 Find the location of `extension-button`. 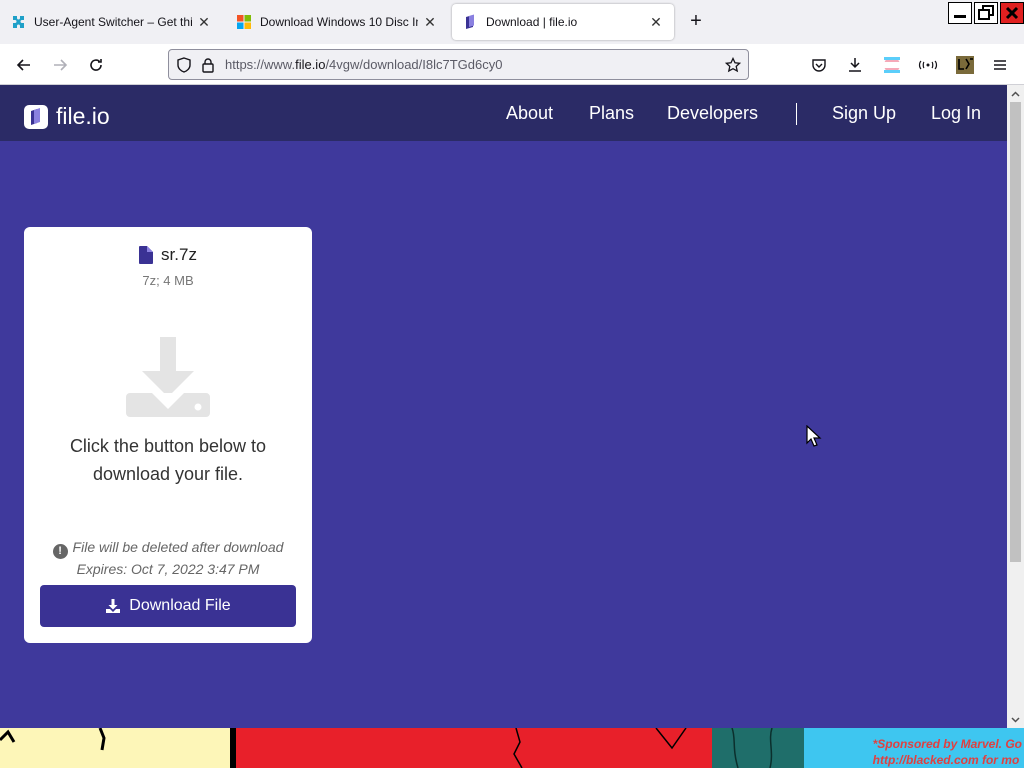

extension-button is located at coordinates (928, 65).